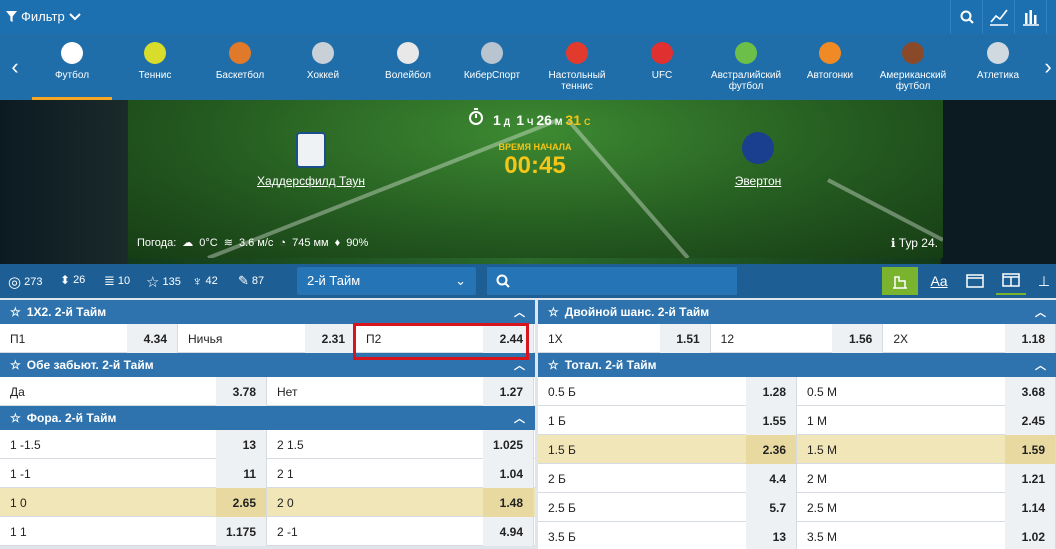 Image resolution: width=1056 pixels, height=549 pixels. What do you see at coordinates (969, 338) in the screenshot?
I see `odds-cell: 2X 1.18` at bounding box center [969, 338].